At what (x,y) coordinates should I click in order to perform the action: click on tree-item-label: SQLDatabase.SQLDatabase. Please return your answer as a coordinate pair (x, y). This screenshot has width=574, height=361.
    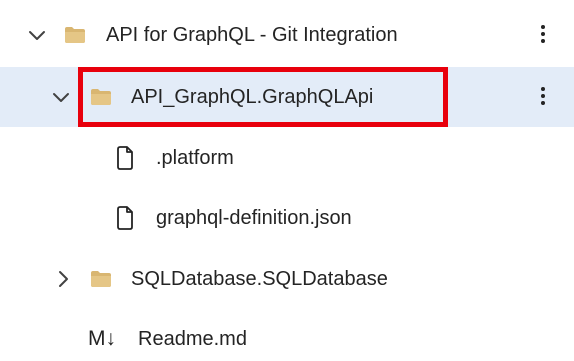
    Looking at the image, I should click on (259, 279).